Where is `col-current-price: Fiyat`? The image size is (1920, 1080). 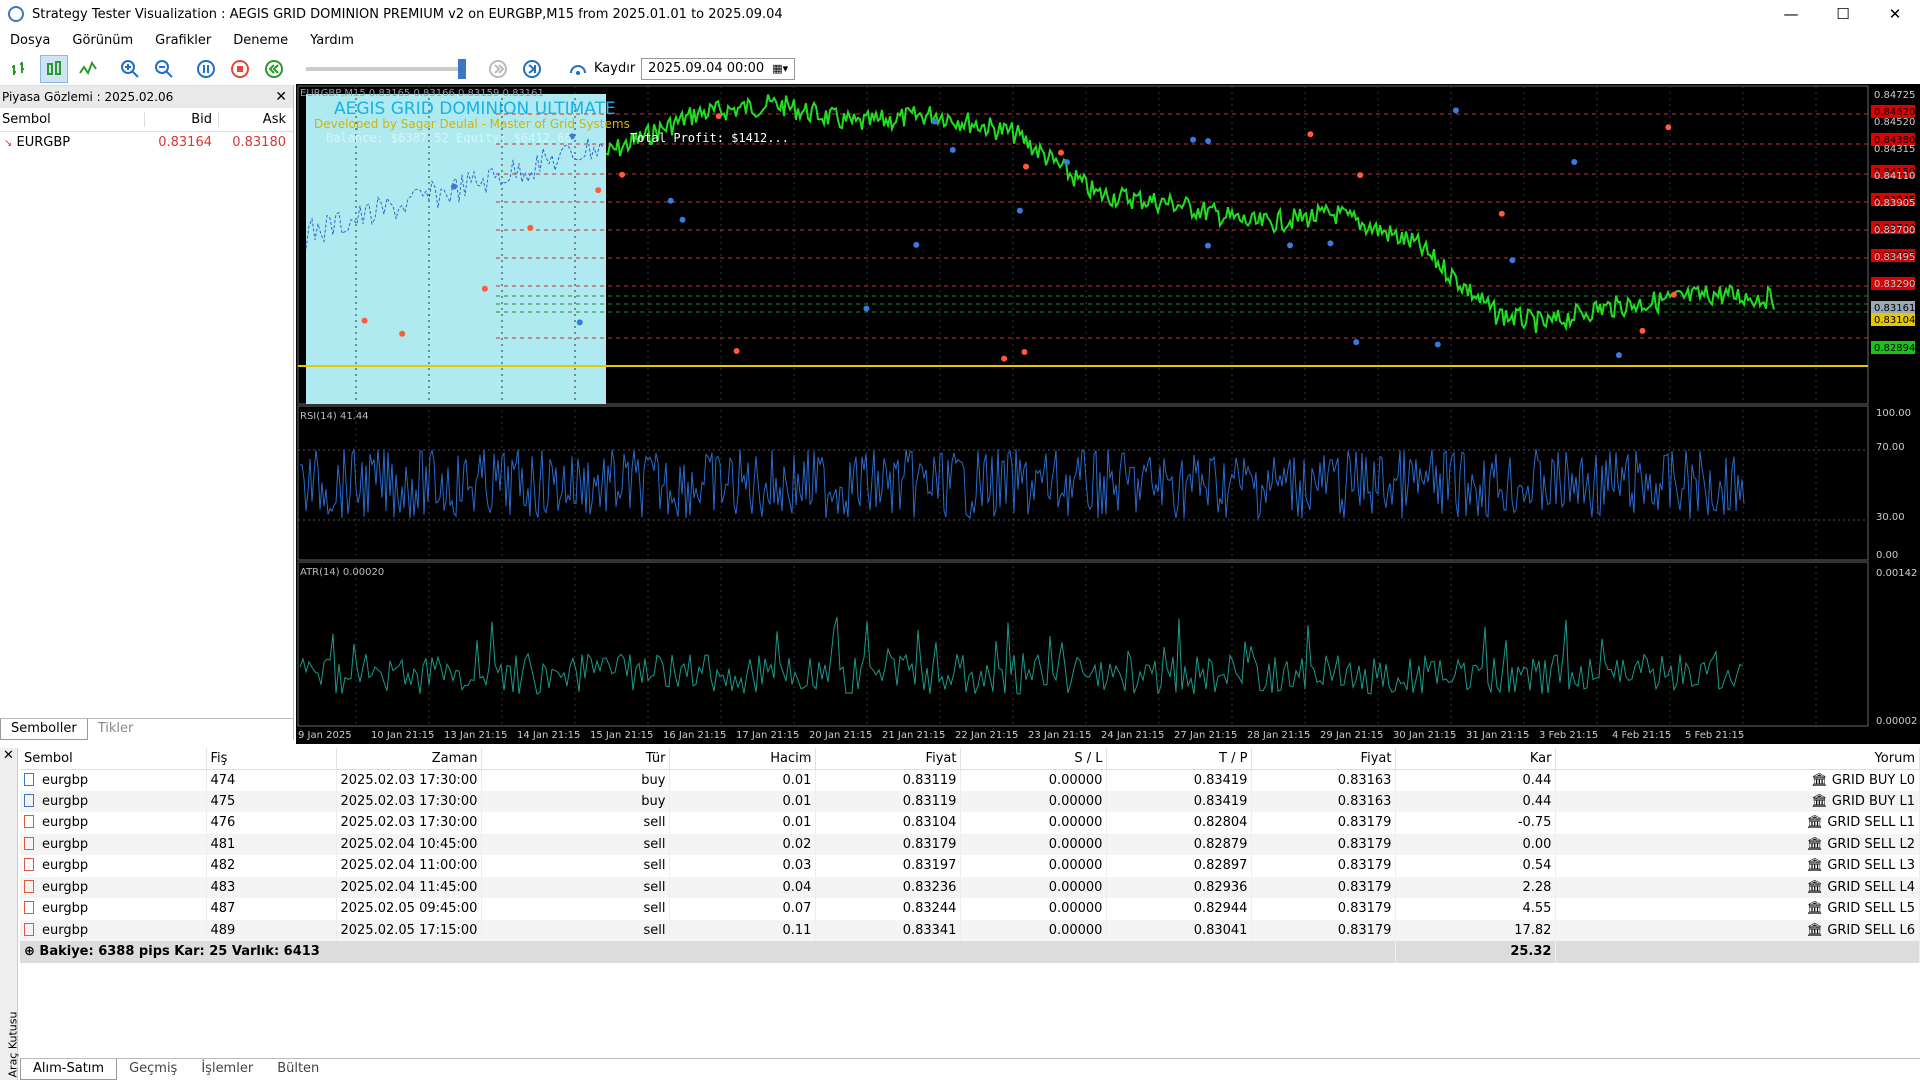
col-current-price: Fiyat is located at coordinates (1324, 759).